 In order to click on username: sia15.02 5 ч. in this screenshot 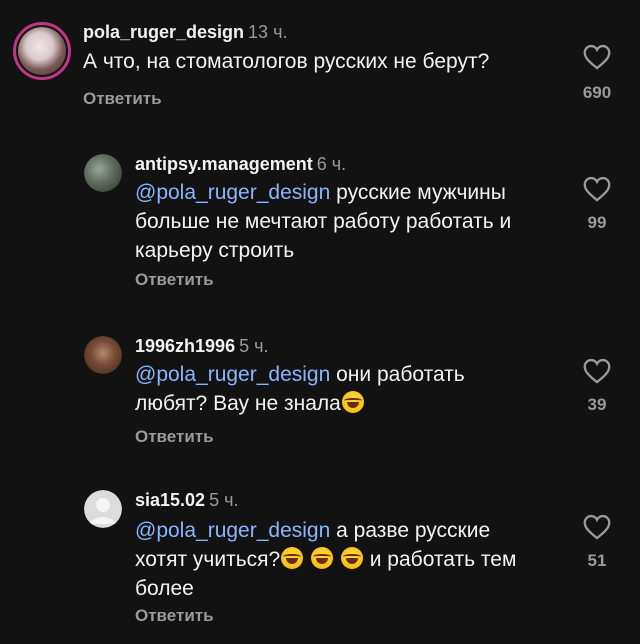, I will do `click(186, 500)`.